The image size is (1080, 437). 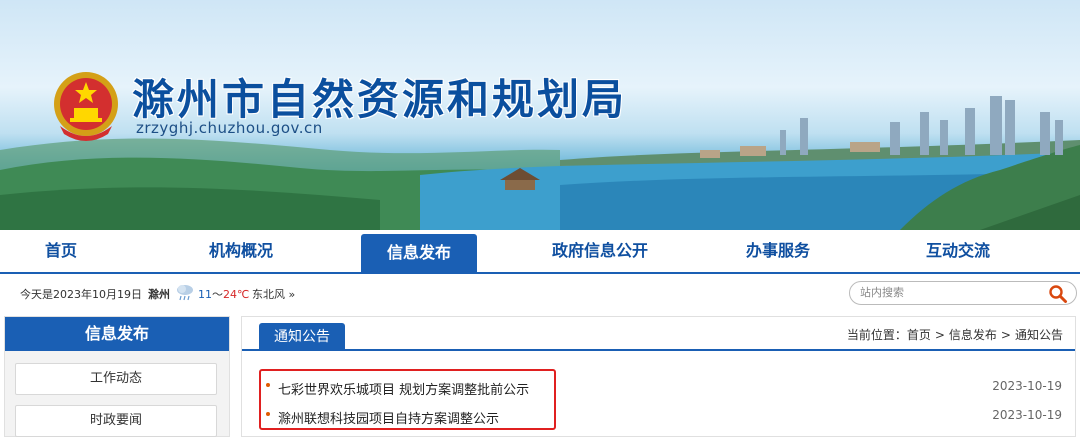 I want to click on list-item: 七彩世界欢乐城项目 规划方案调整批前公示 2023-10-19, so click(x=662, y=388).